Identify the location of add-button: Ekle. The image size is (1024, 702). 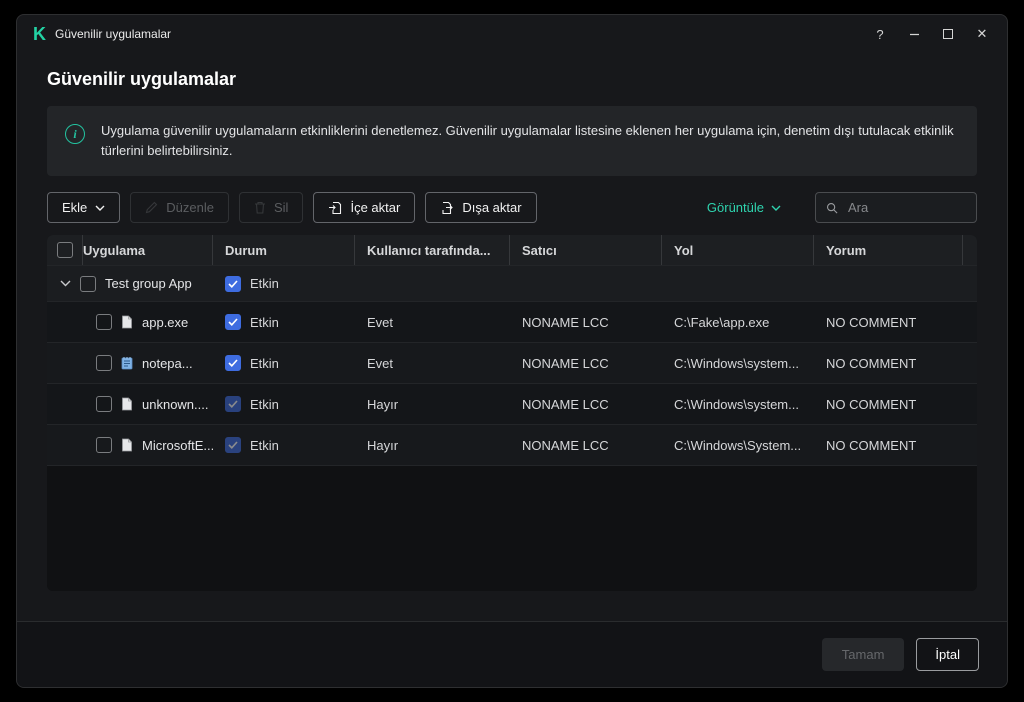
(84, 208).